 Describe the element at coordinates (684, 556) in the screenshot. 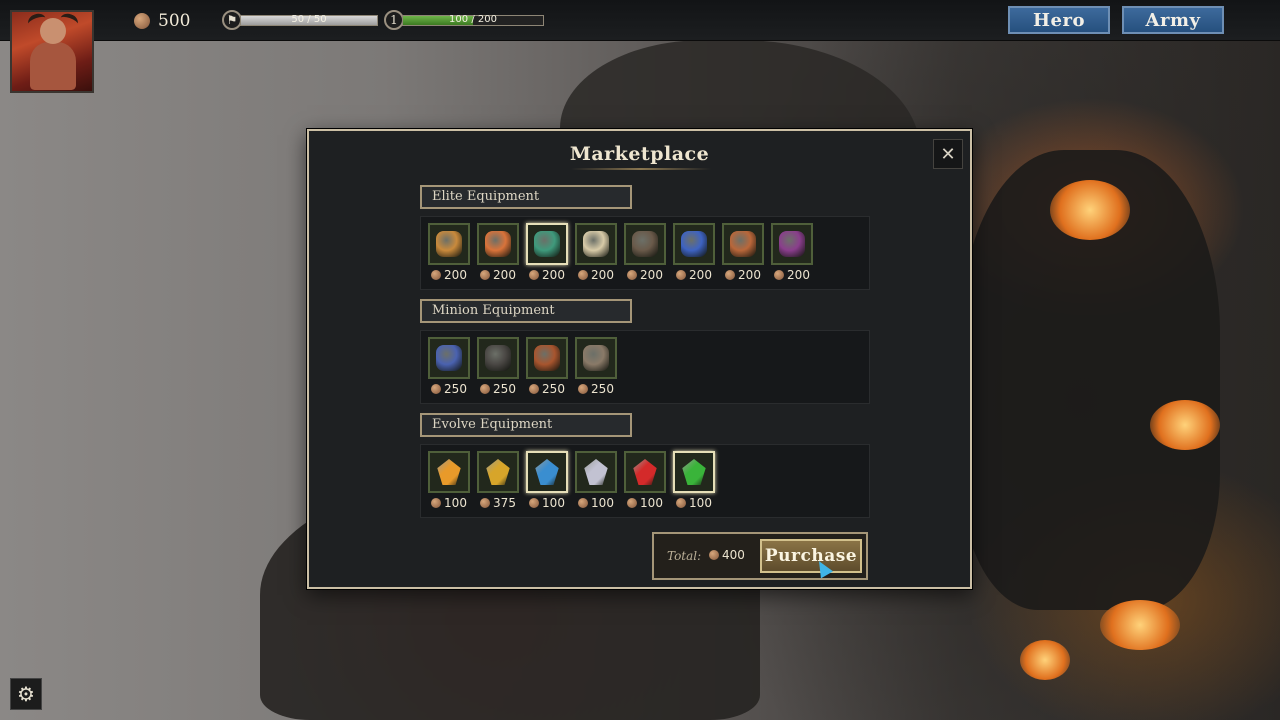

I see `total-label: Total:` at that location.